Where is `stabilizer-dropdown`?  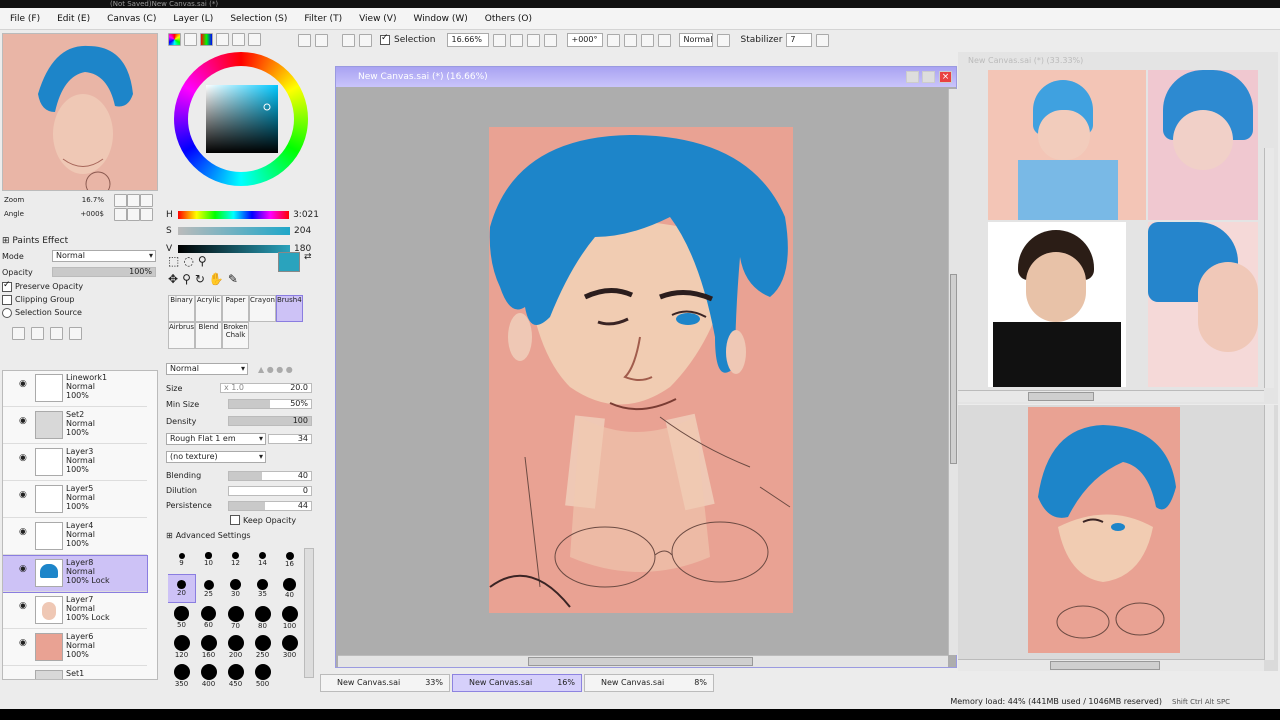
stabilizer-dropdown is located at coordinates (823, 40).